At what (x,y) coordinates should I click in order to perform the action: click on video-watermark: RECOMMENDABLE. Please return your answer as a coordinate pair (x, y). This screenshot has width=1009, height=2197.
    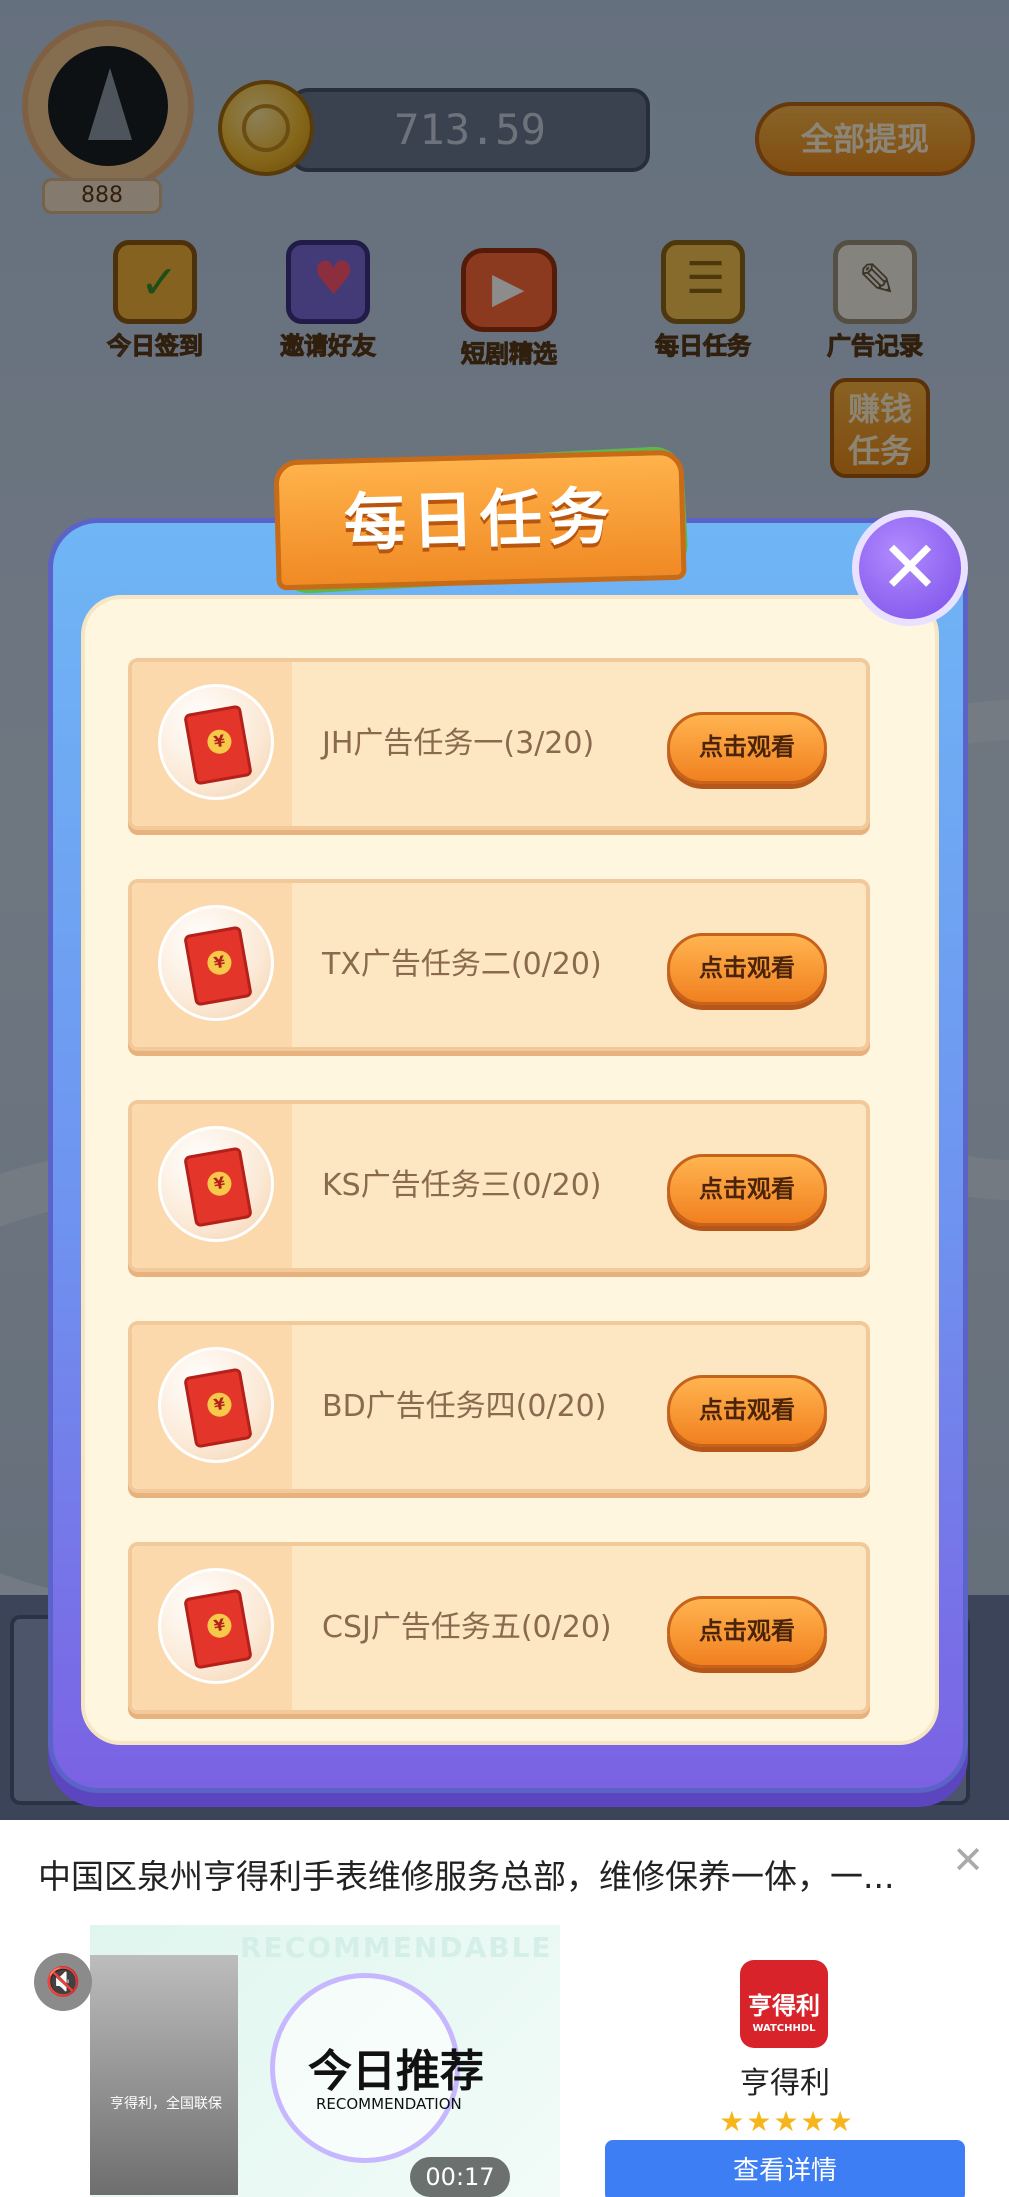
    Looking at the image, I should click on (396, 1947).